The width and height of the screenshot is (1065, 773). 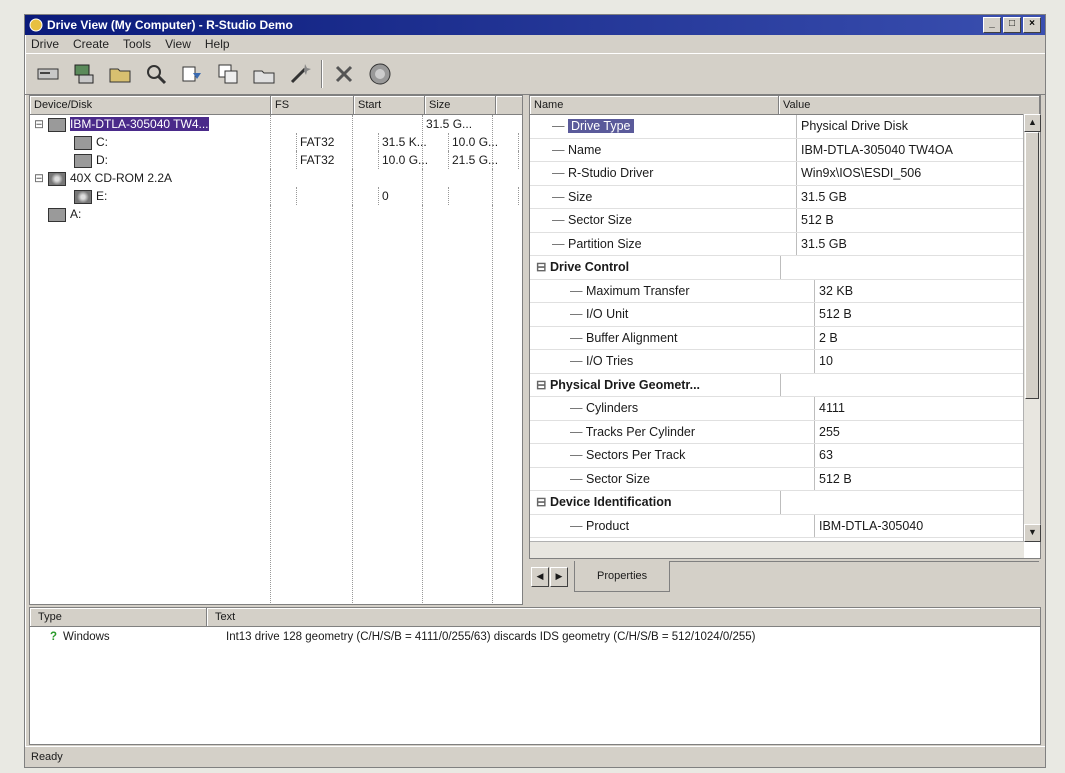 I want to click on menu-tools: Tools, so click(x=137, y=44).